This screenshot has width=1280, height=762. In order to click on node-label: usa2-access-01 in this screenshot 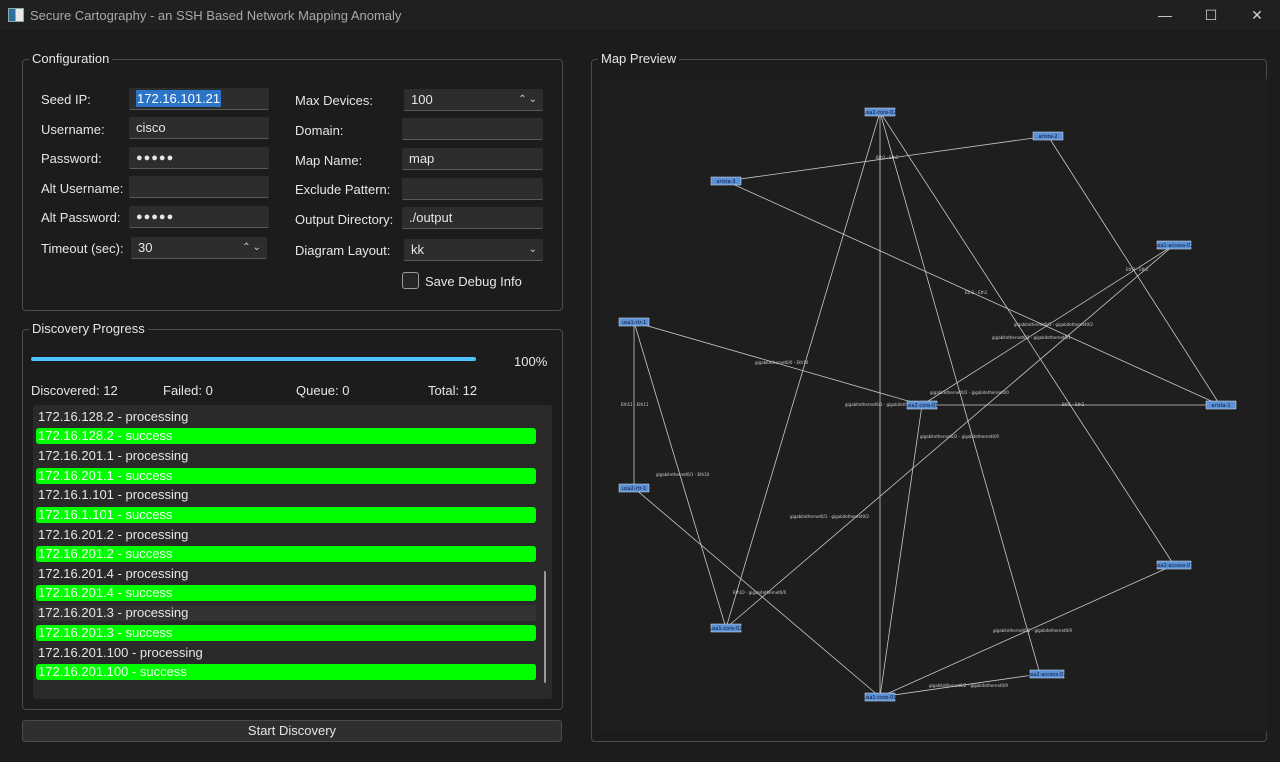, I will do `click(1174, 566)`.